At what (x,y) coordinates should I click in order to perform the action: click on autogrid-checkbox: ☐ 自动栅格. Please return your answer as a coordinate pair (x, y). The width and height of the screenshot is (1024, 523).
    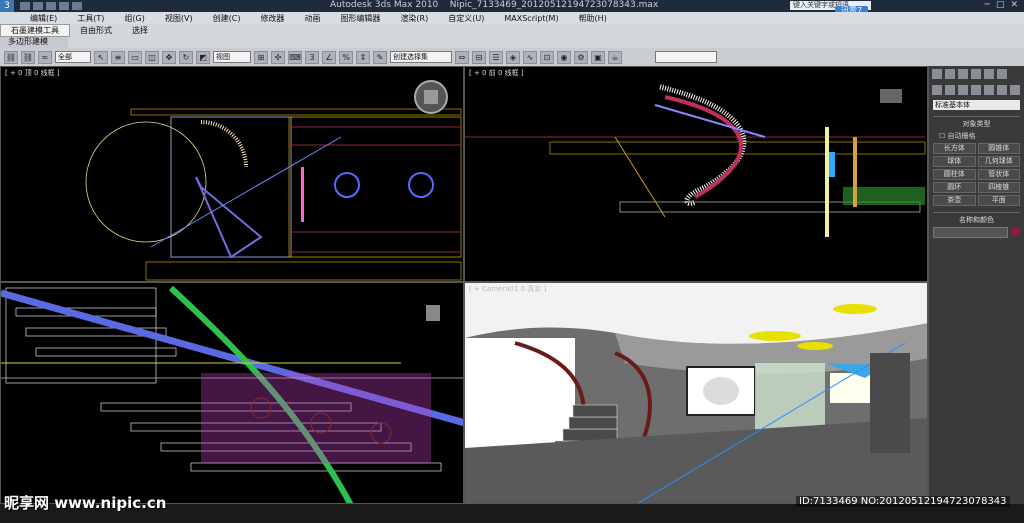
    Looking at the image, I should click on (976, 136).